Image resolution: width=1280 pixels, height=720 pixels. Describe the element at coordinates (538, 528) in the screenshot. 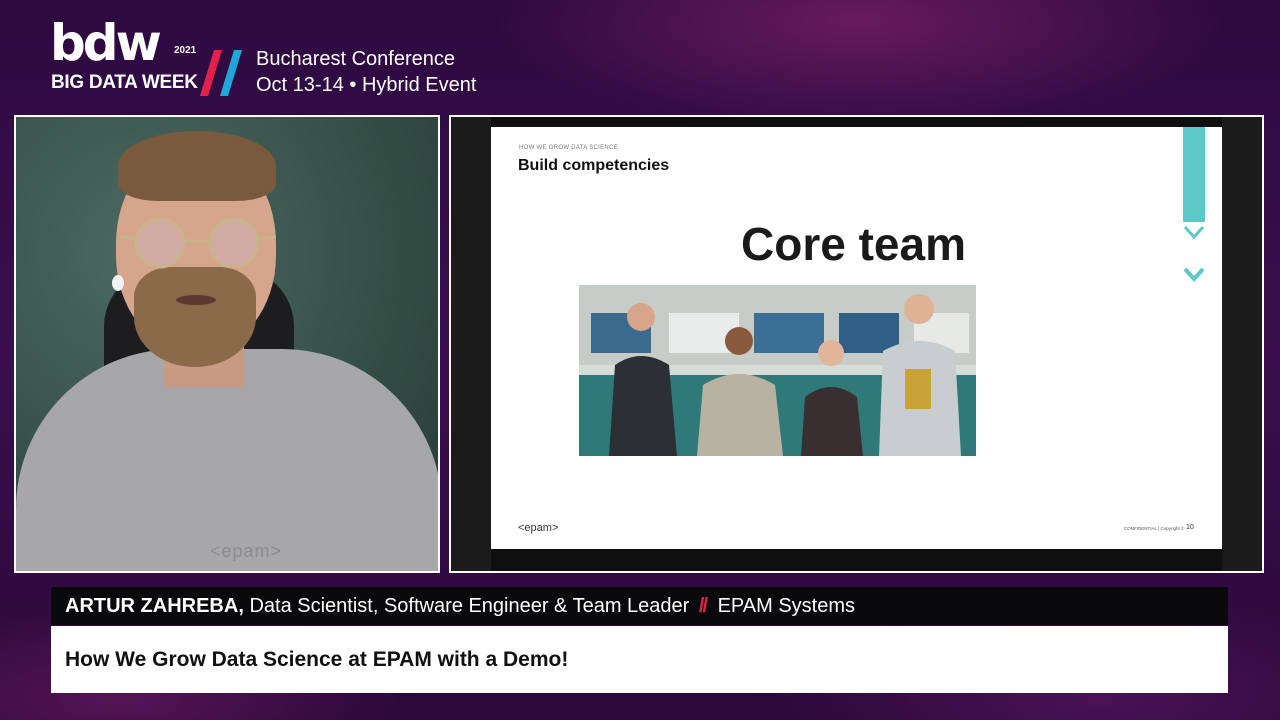

I see `slide-logo: <epam>` at that location.